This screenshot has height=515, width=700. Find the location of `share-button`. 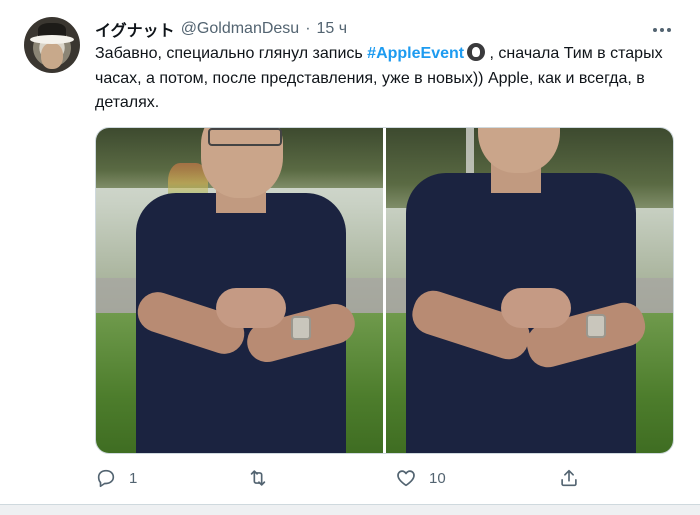

share-button is located at coordinates (569, 478).